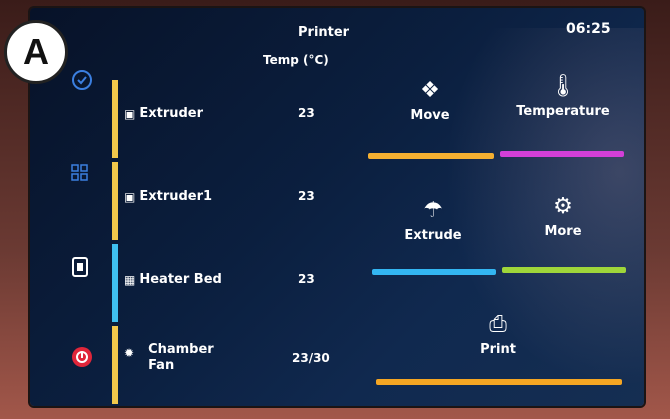 This screenshot has height=419, width=670. Describe the element at coordinates (563, 231) in the screenshot. I see `more-button-label: More` at that location.